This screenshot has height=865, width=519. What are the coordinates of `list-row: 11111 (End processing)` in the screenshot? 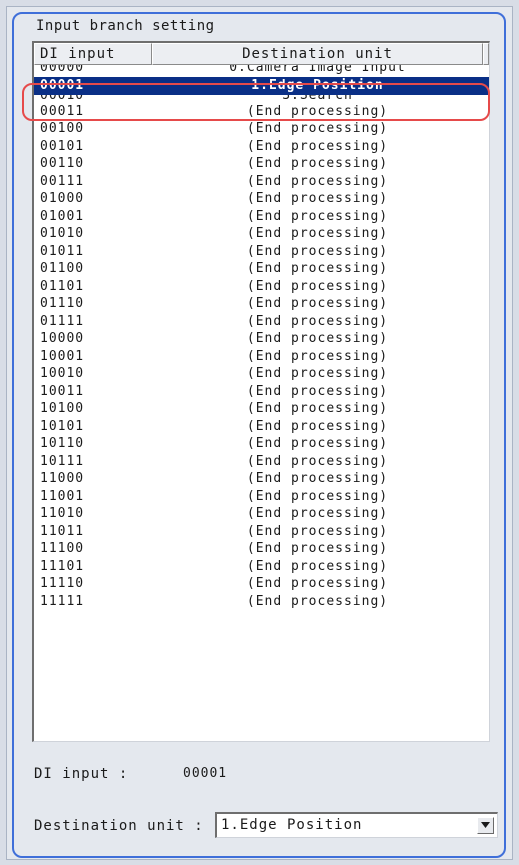 It's located at (261, 602).